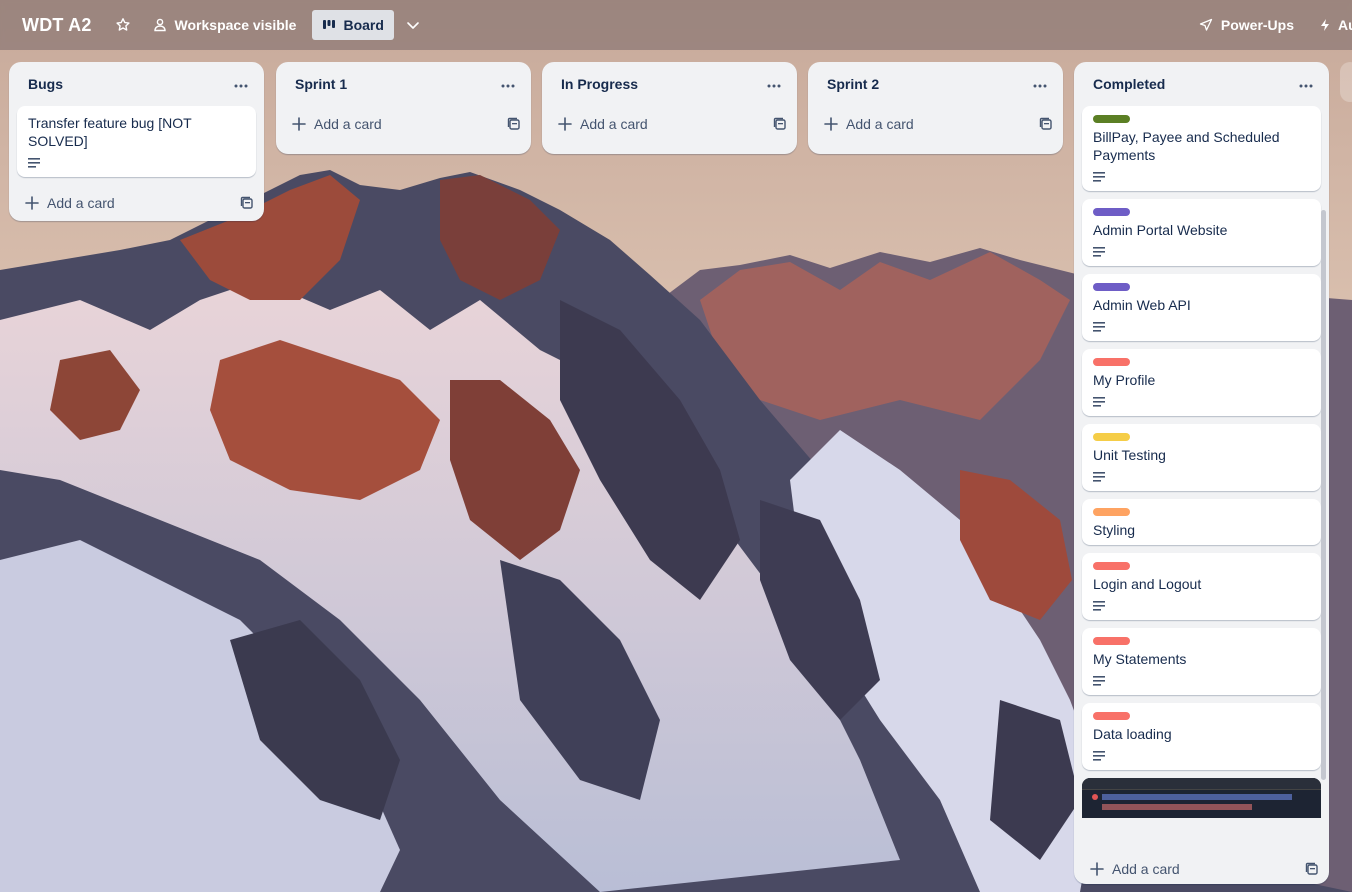  What do you see at coordinates (1325, 25) in the screenshot?
I see `lightning-icon` at bounding box center [1325, 25].